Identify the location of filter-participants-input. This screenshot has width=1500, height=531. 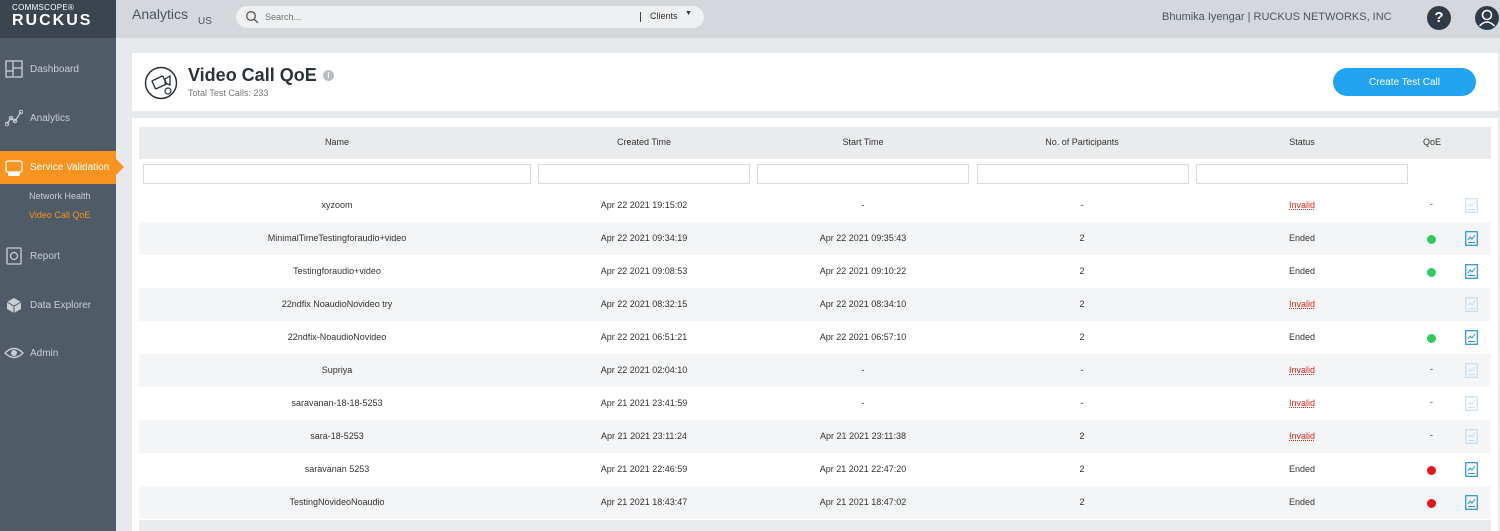
(1083, 174).